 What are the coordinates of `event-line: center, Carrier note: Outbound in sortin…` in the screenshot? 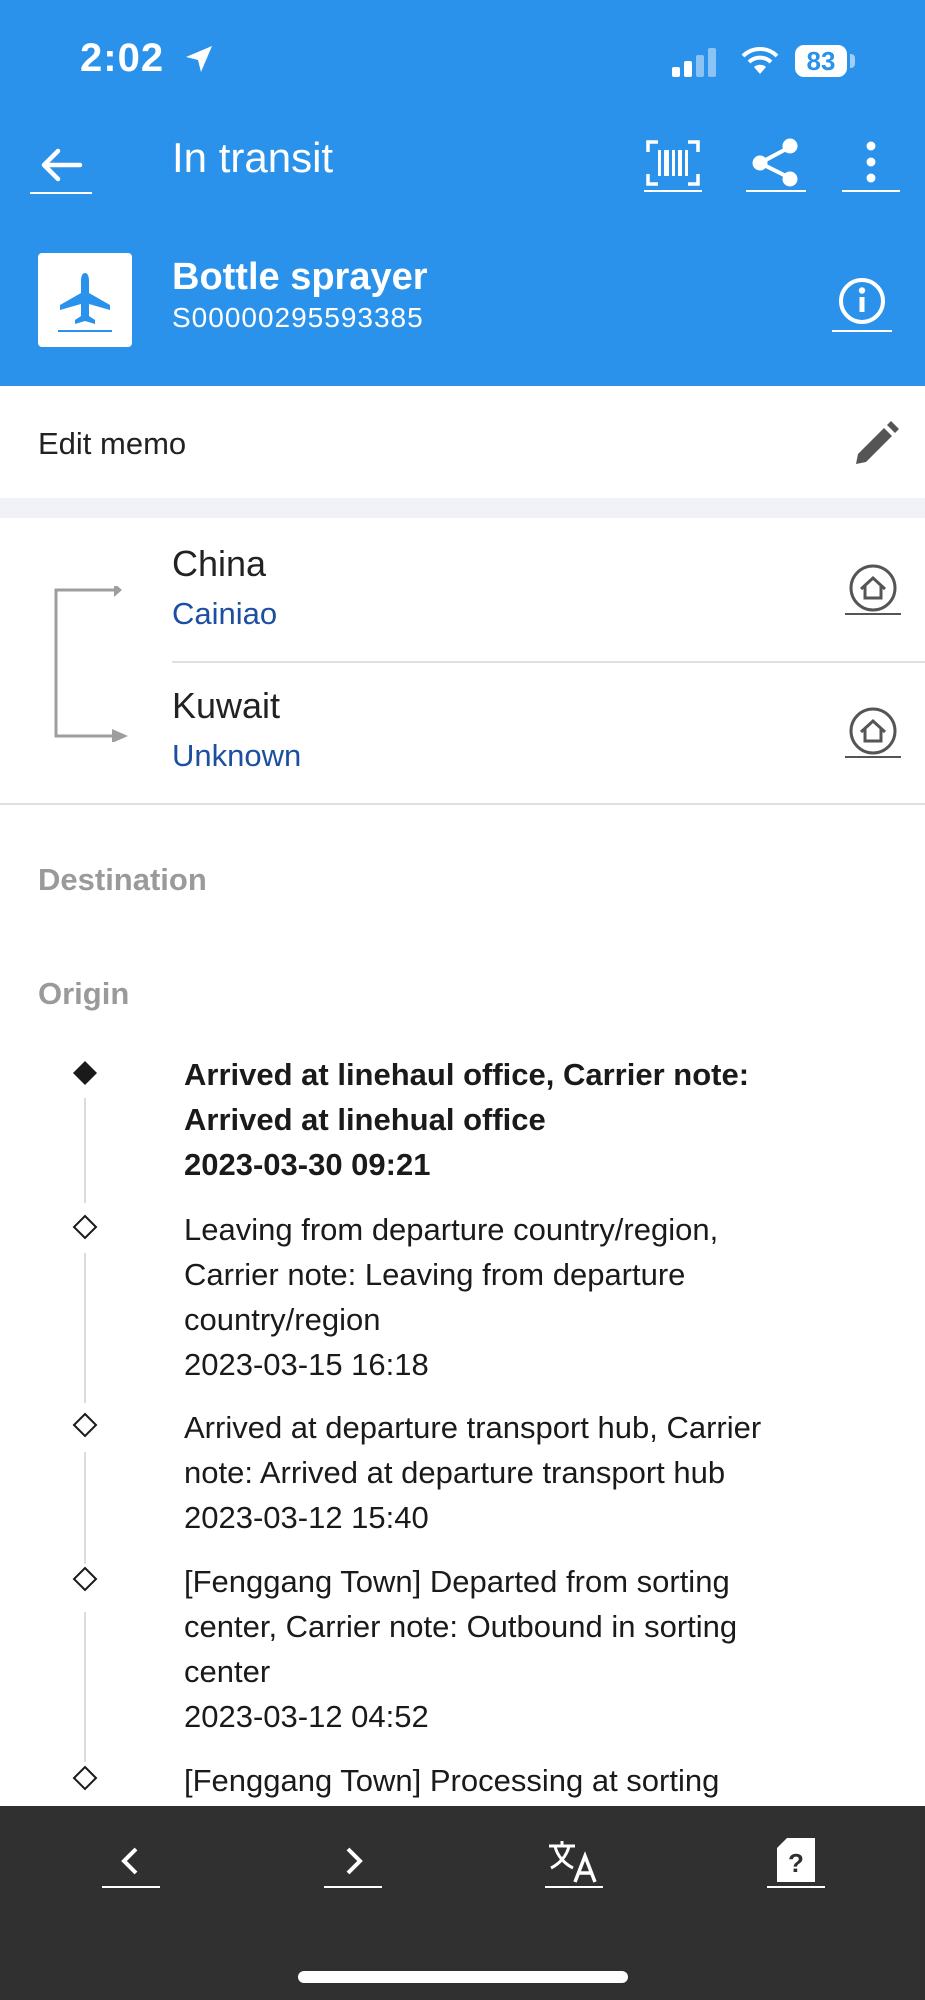 It's located at (461, 1626).